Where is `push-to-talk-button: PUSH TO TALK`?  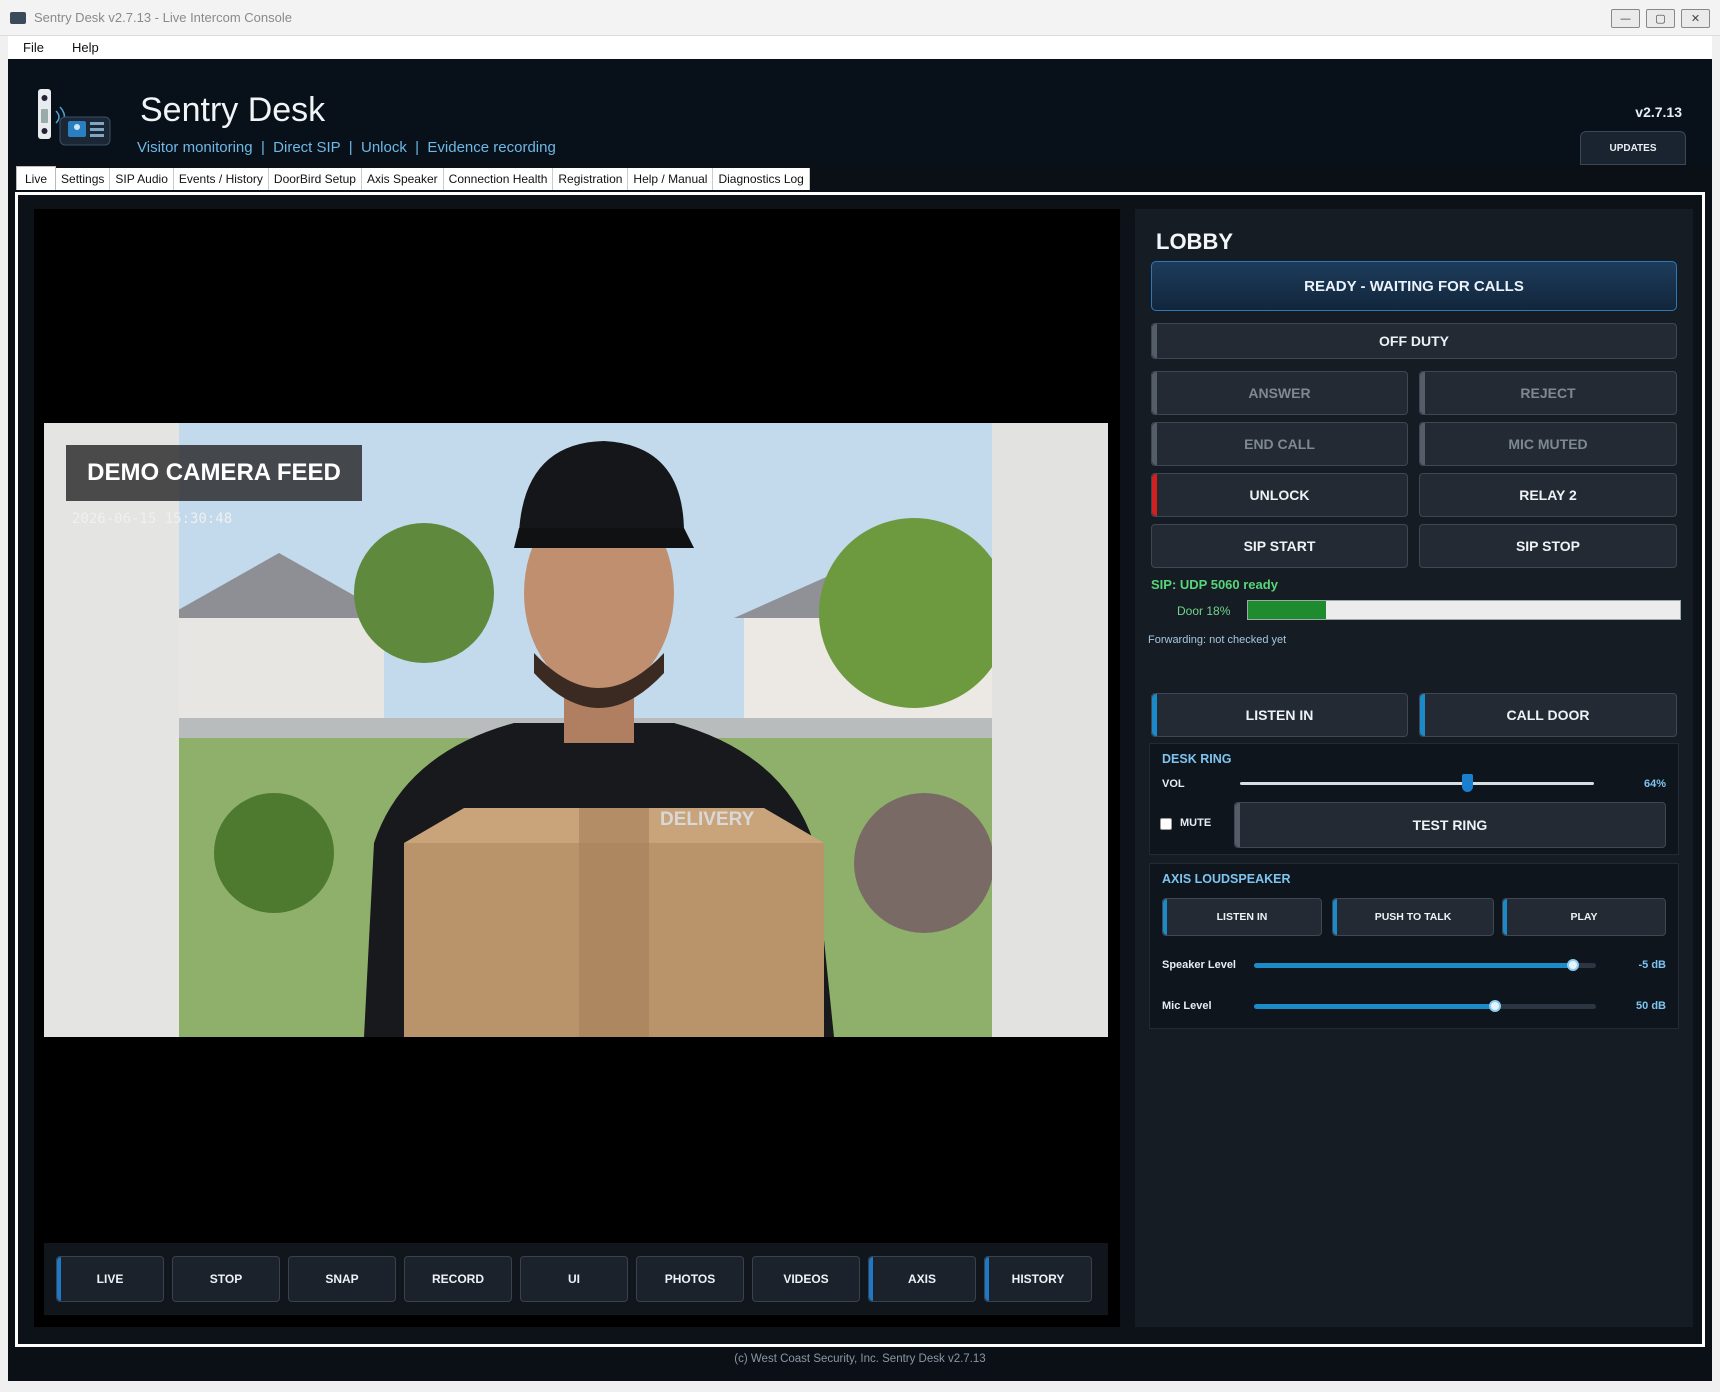 push-to-talk-button: PUSH TO TALK is located at coordinates (1413, 917).